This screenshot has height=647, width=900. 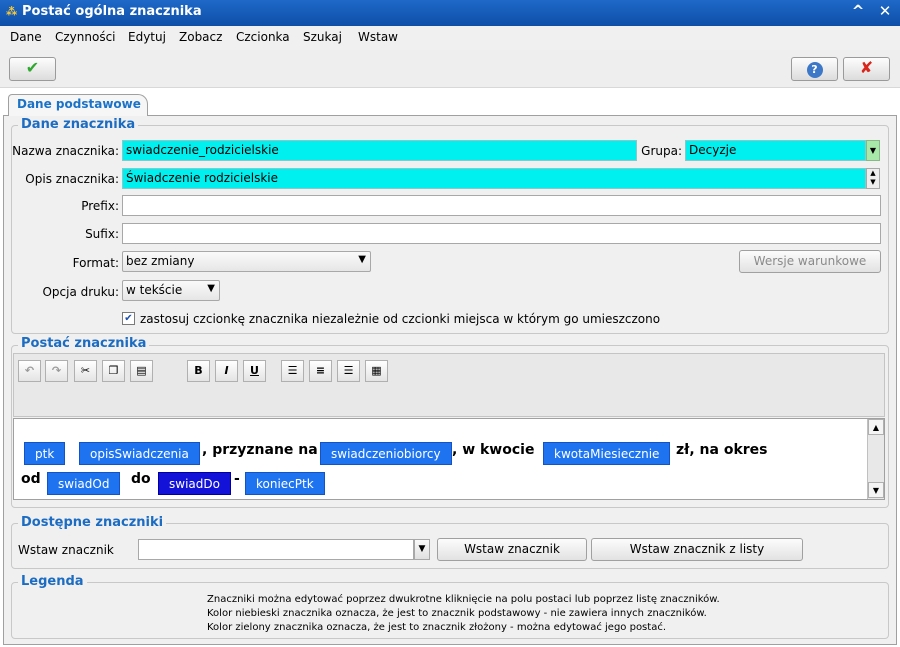 I want to click on prefix-input, so click(x=501, y=205).